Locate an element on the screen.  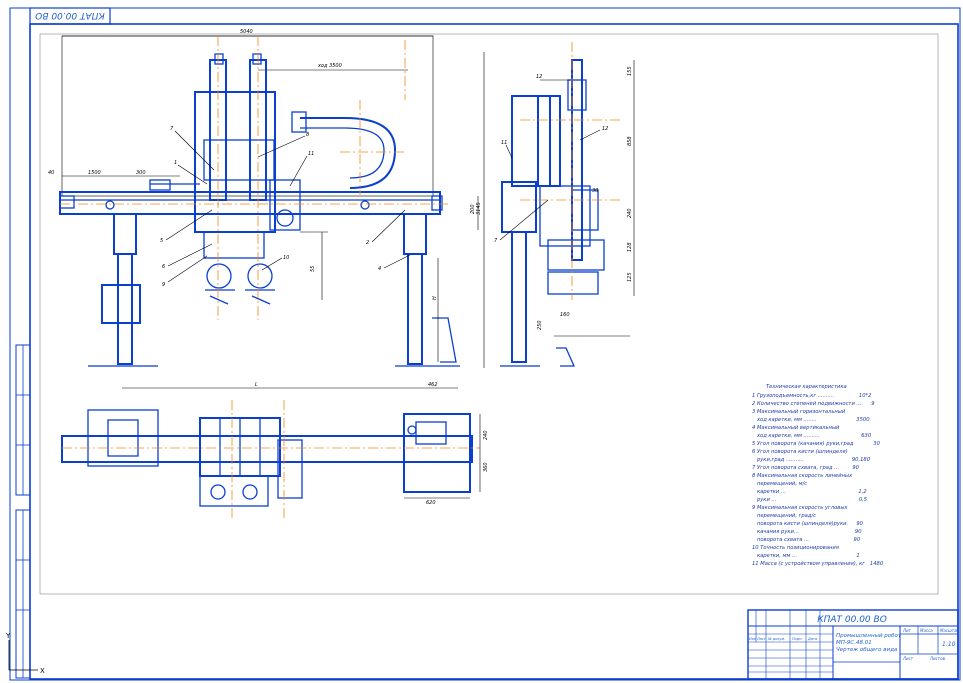
dim-858: 858 is located at coordinates (630, 141).